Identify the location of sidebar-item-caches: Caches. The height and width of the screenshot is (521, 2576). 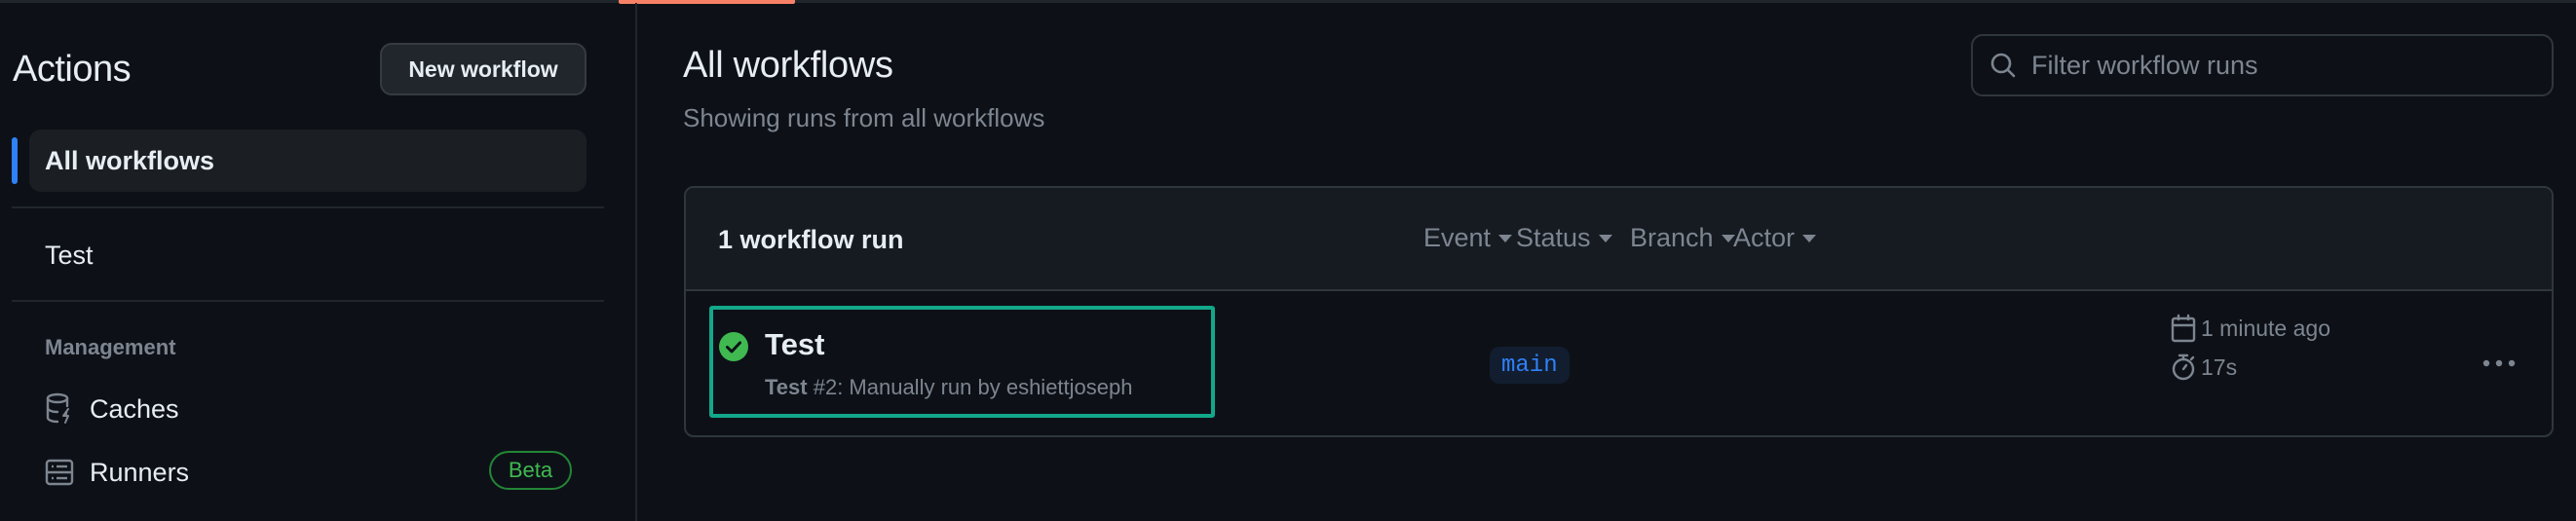
(315, 409).